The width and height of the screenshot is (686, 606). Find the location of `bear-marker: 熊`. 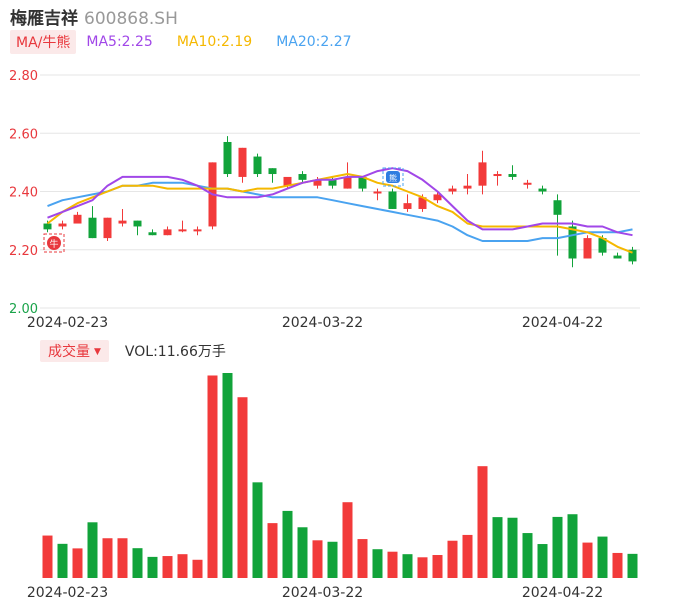

bear-marker: 熊 is located at coordinates (393, 177).